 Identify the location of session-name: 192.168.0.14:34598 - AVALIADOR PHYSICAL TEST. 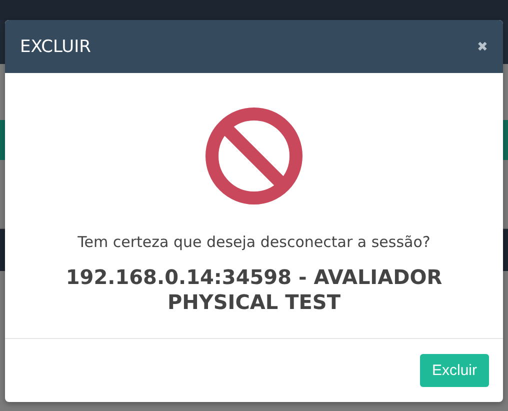
(254, 290).